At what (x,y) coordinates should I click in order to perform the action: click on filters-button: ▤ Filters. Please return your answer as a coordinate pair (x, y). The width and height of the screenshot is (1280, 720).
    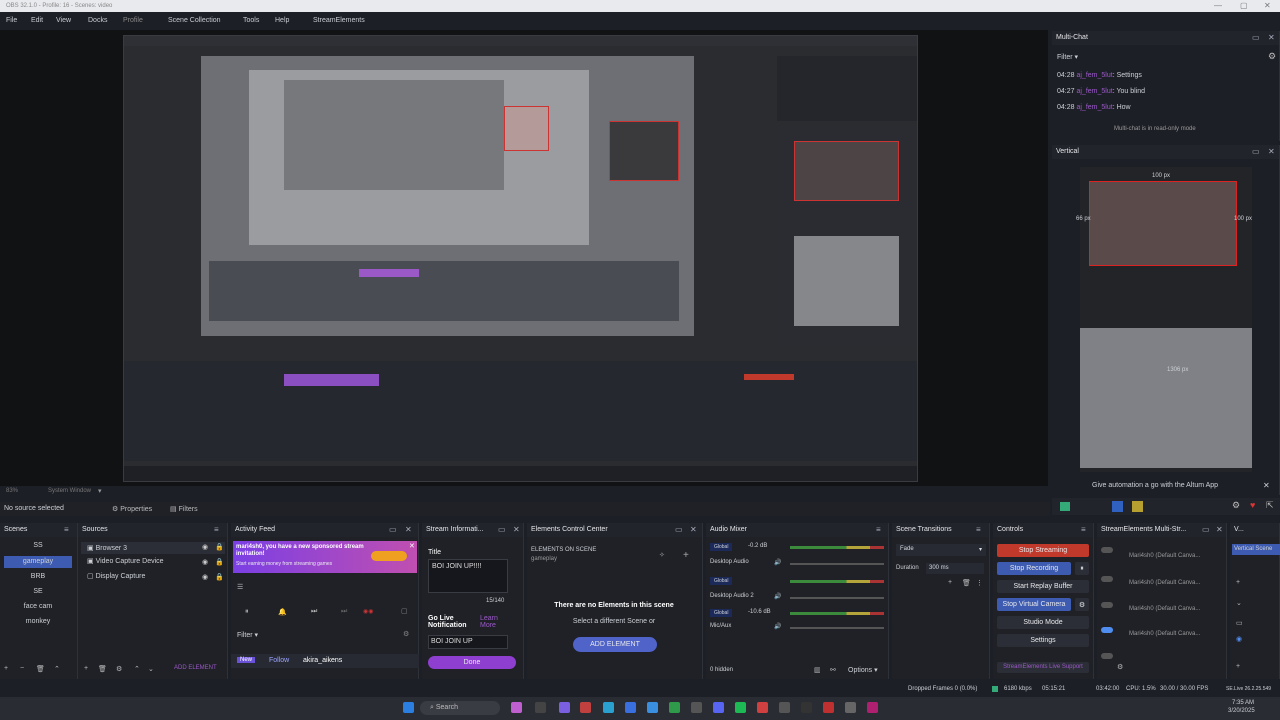
    Looking at the image, I should click on (184, 509).